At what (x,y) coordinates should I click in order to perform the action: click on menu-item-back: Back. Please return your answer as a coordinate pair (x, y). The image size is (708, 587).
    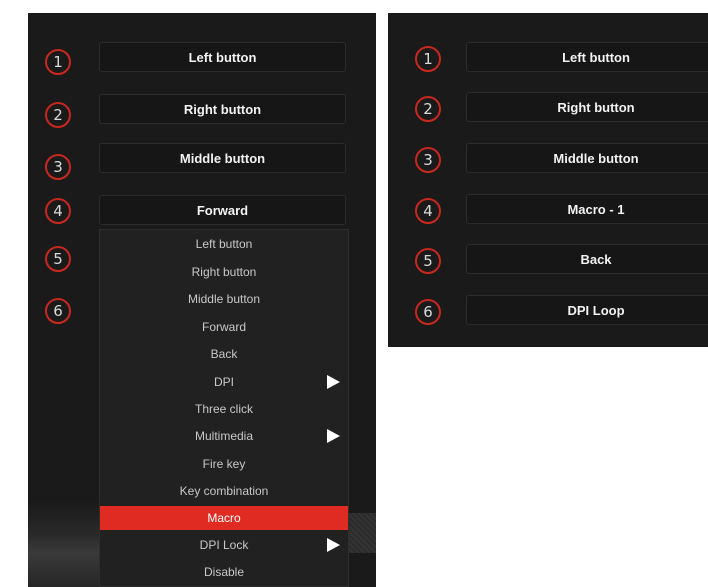
    Looking at the image, I should click on (224, 354).